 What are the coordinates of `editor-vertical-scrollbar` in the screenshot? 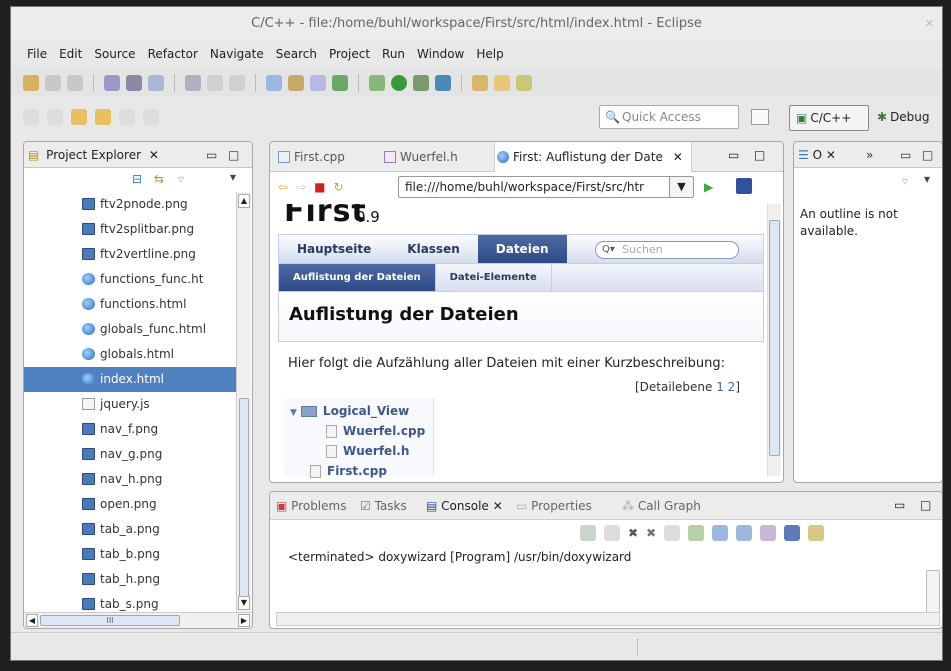 It's located at (774, 340).